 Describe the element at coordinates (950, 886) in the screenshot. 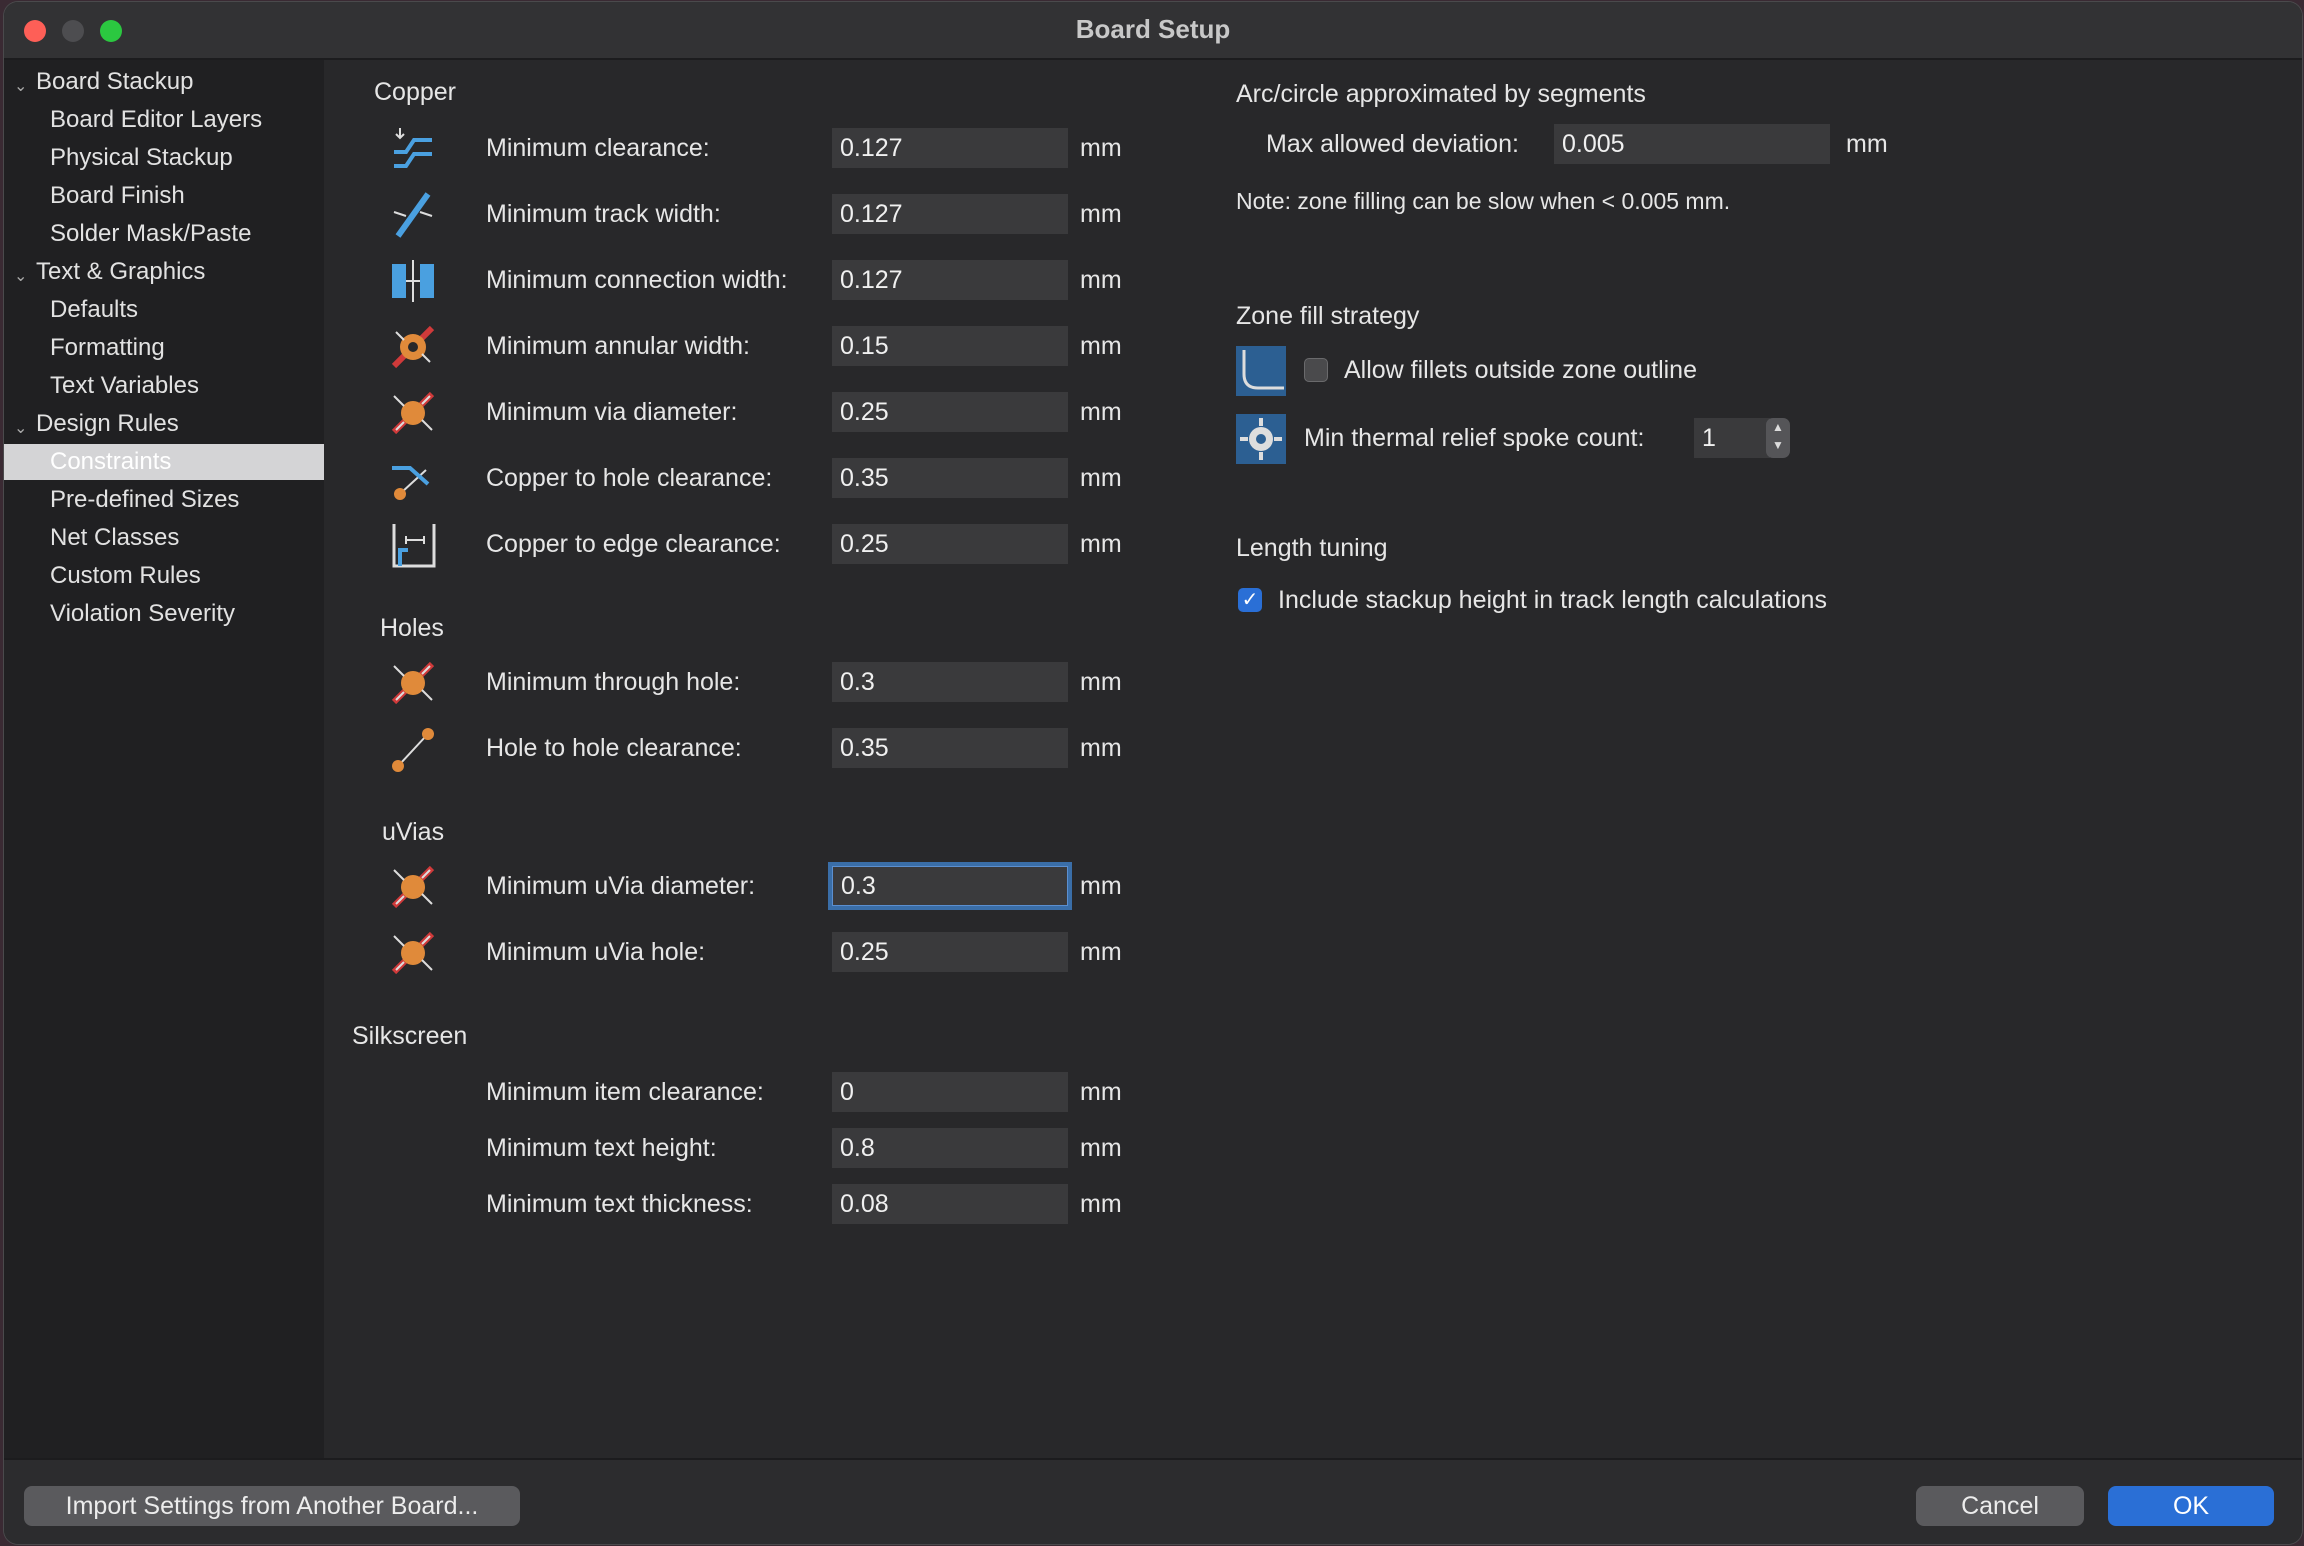

I see `min-uvia-diameter-input` at that location.